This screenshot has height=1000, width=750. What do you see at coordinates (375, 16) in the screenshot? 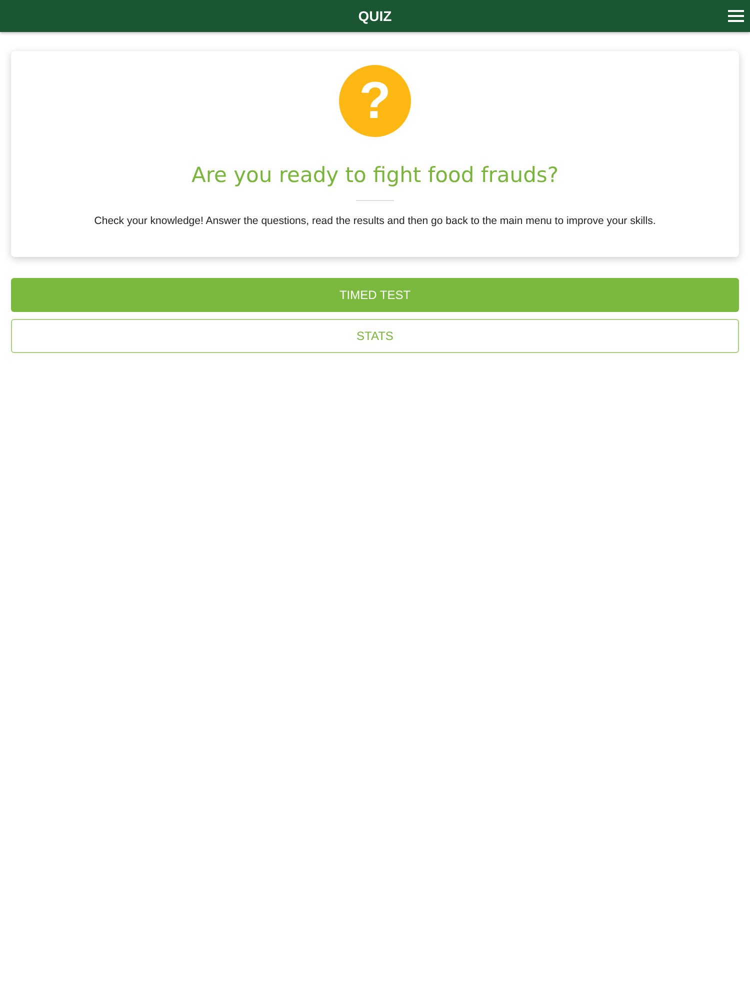
I see `page-title: QUIZ` at bounding box center [375, 16].